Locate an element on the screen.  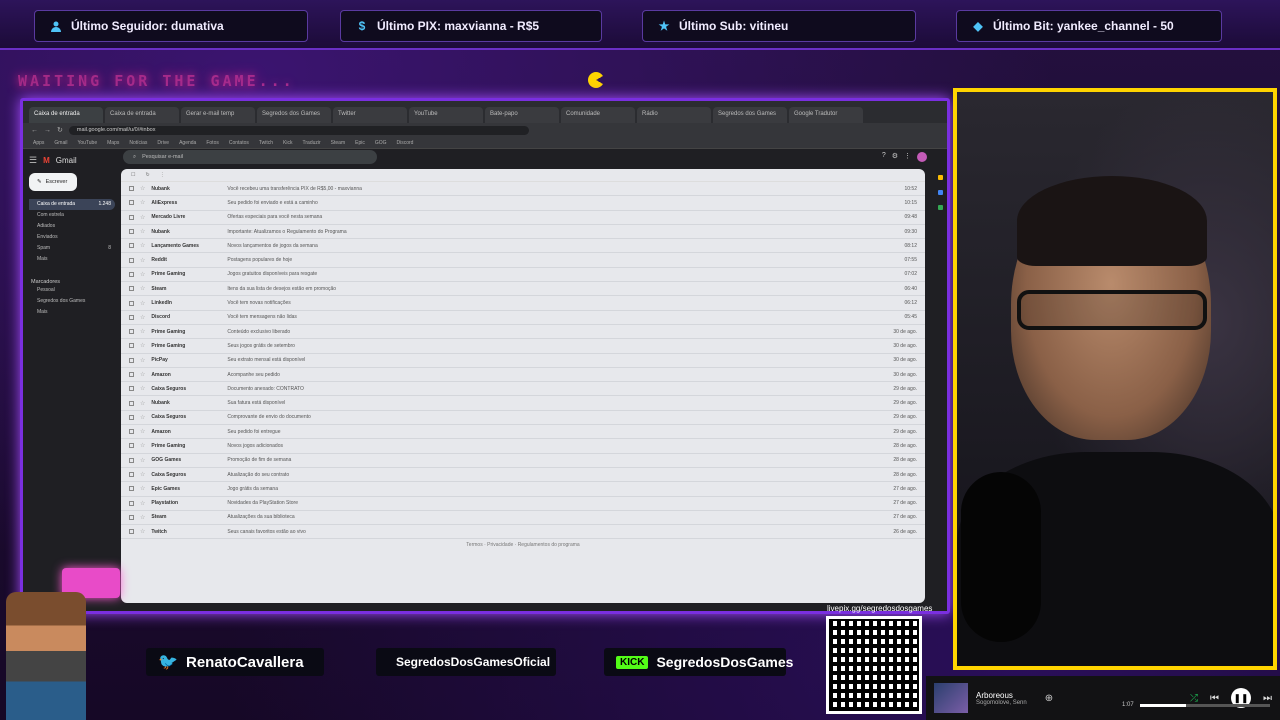
forward-icon: → is located at coordinates (47, 130).